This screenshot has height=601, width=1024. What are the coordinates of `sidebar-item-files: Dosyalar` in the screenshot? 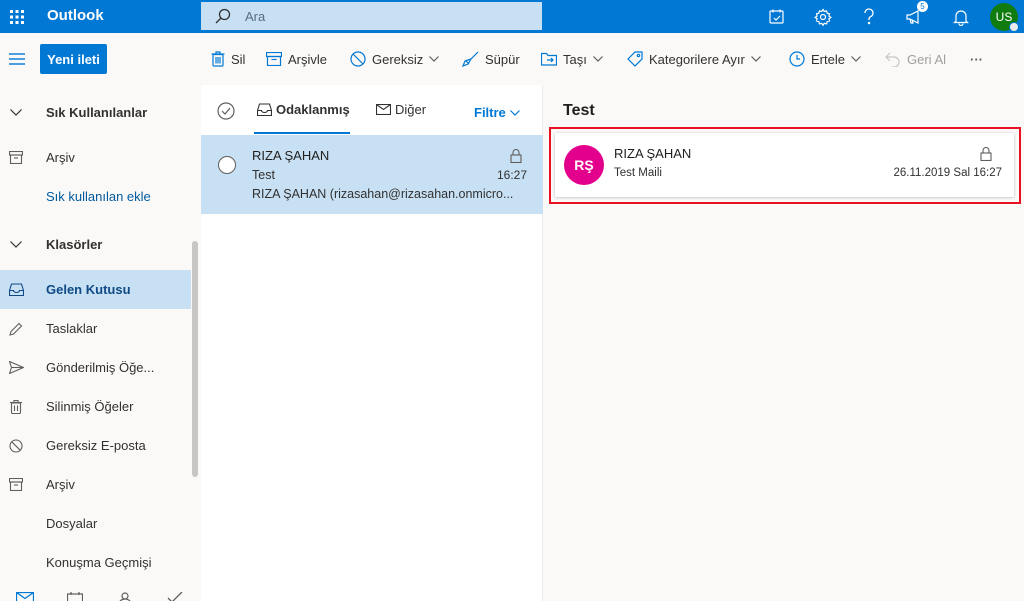 It's located at (95, 523).